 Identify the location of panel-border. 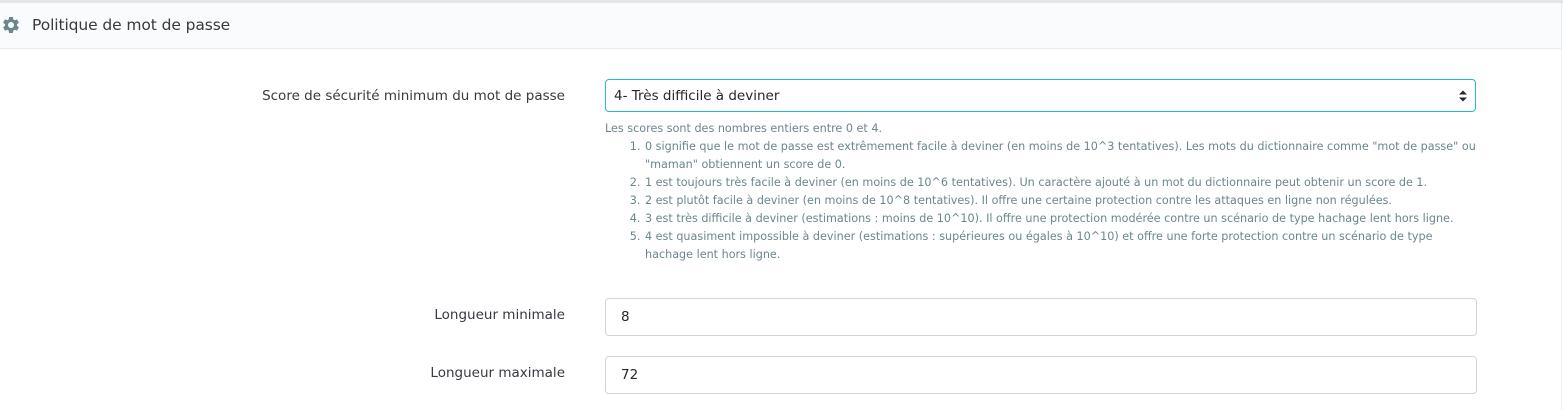
(1561, 229).